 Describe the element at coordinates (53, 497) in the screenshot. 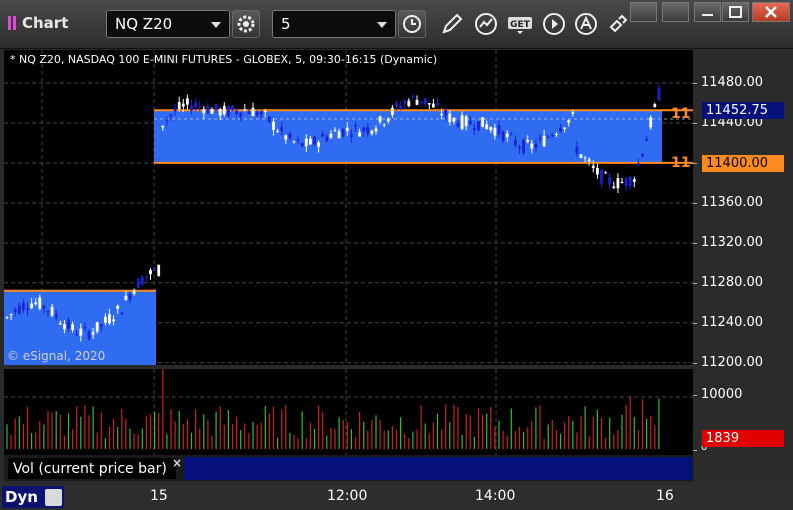

I see `lock-icon` at that location.